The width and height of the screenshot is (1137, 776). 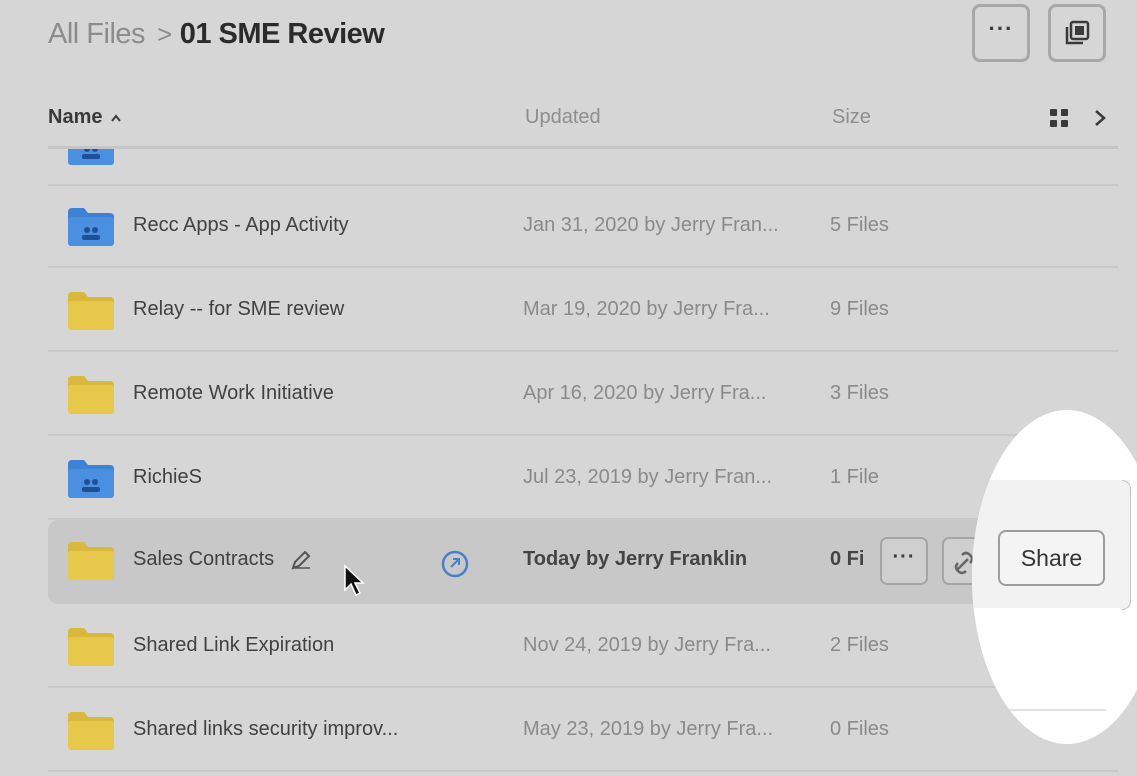 I want to click on breadcrumb: All Files > 01 SME Review, so click(x=216, y=34).